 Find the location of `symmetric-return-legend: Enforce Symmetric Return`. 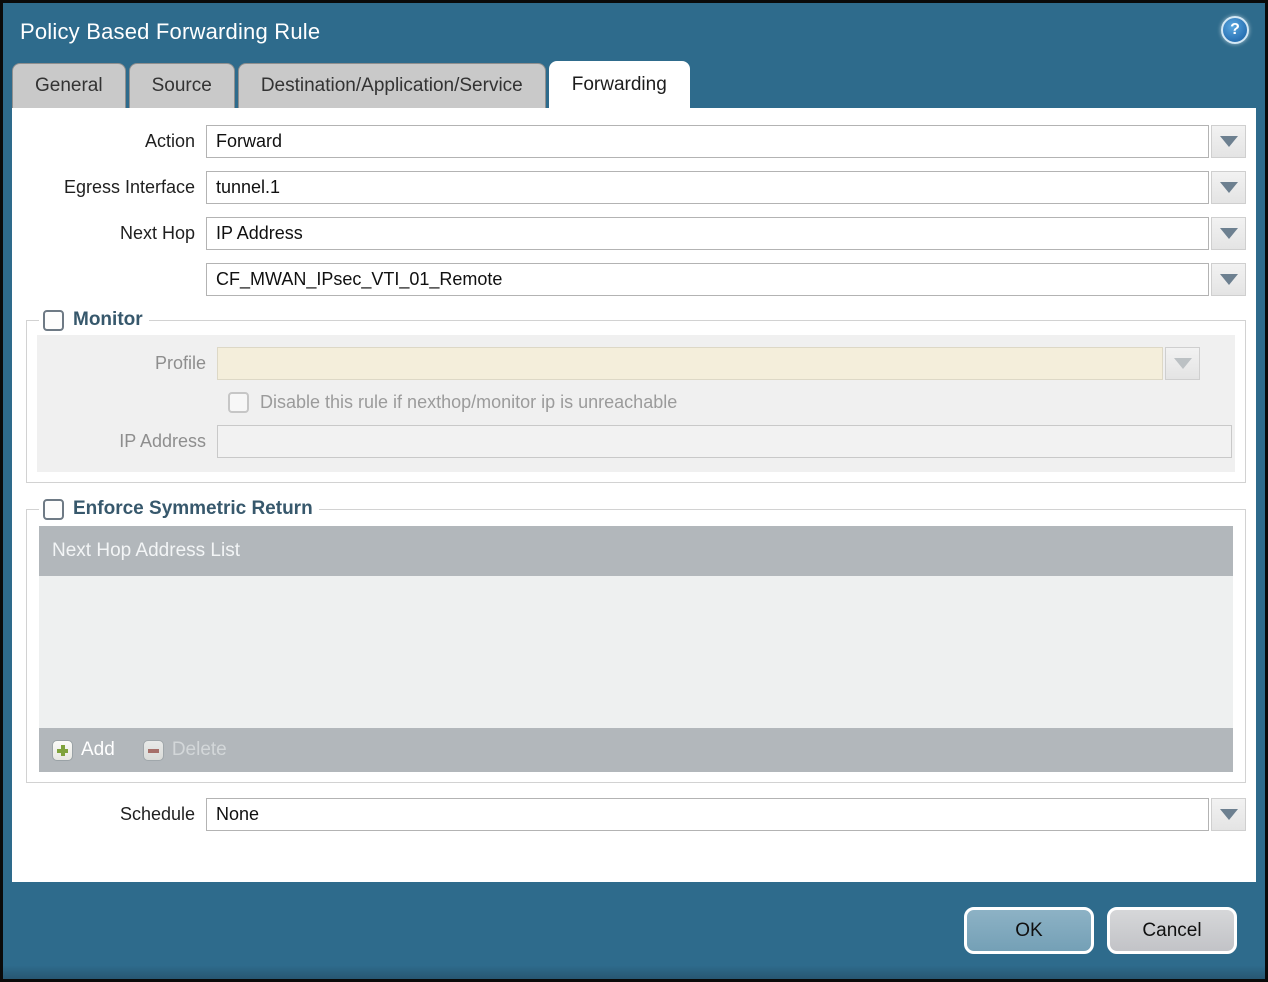

symmetric-return-legend: Enforce Symmetric Return is located at coordinates (179, 509).